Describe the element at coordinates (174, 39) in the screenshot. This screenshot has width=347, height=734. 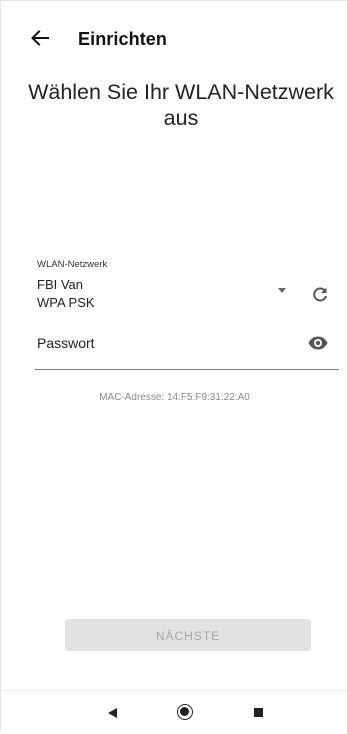
I see `app-bar: Einrichten` at that location.